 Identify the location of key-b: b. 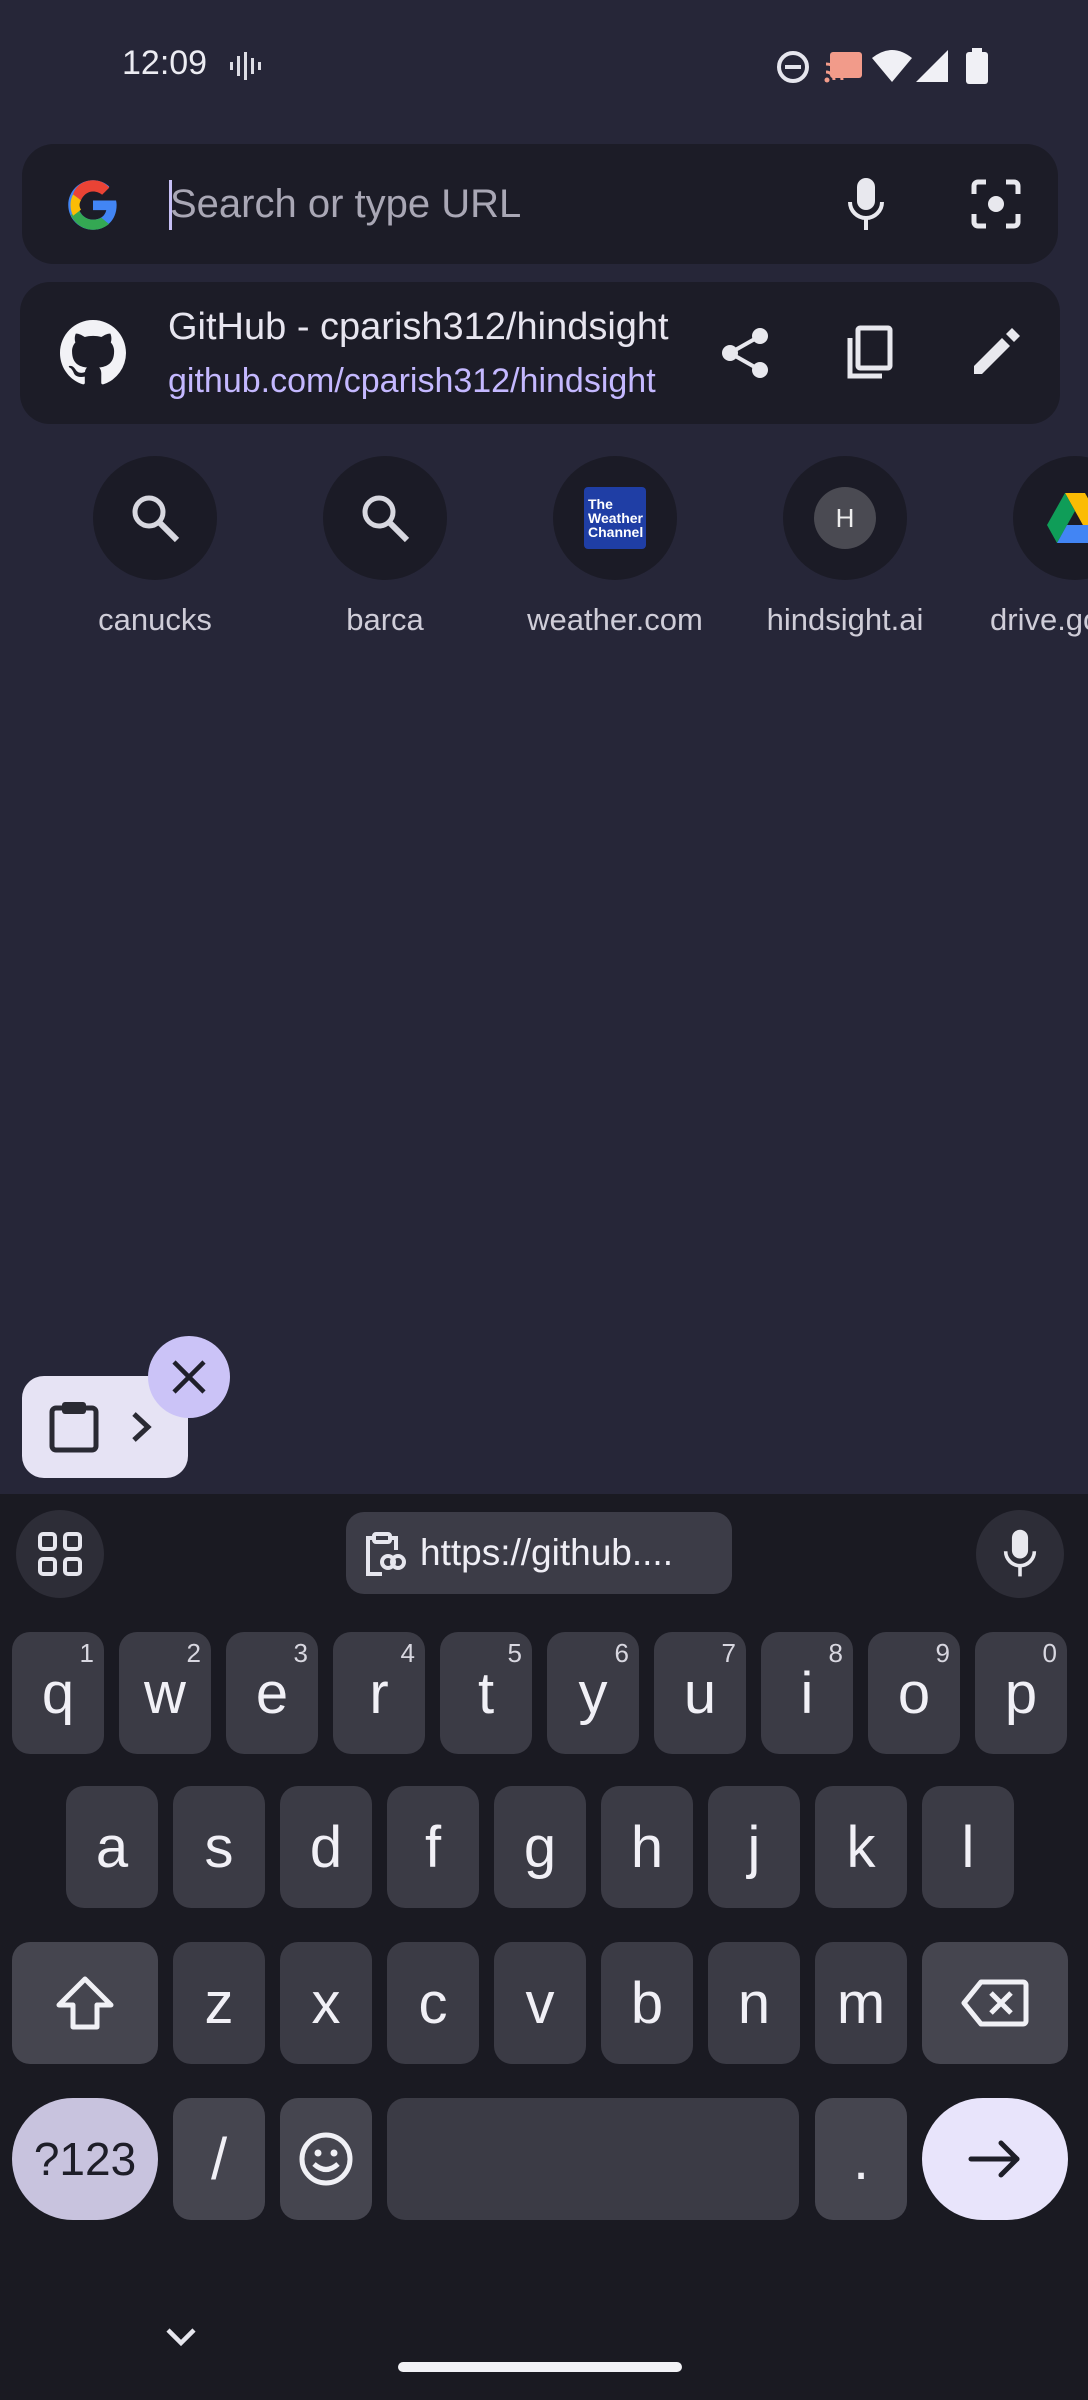
(647, 2003).